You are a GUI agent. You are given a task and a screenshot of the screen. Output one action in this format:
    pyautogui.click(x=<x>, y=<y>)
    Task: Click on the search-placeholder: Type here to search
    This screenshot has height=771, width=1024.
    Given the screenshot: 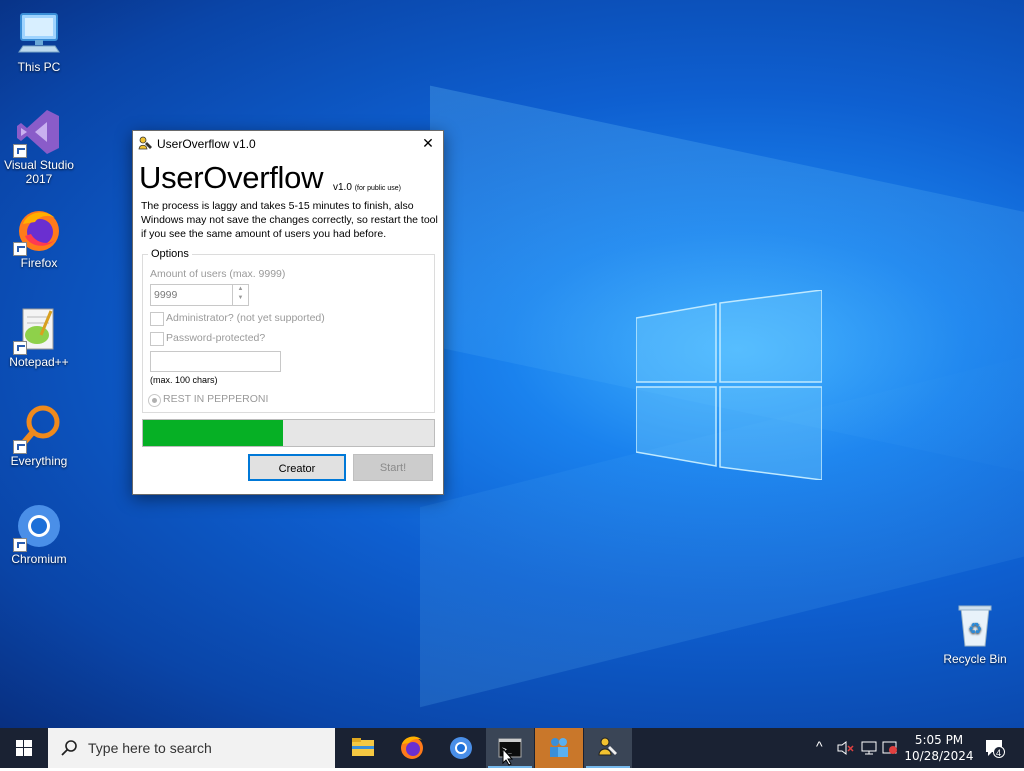 What is the action you would take?
    pyautogui.click(x=150, y=748)
    